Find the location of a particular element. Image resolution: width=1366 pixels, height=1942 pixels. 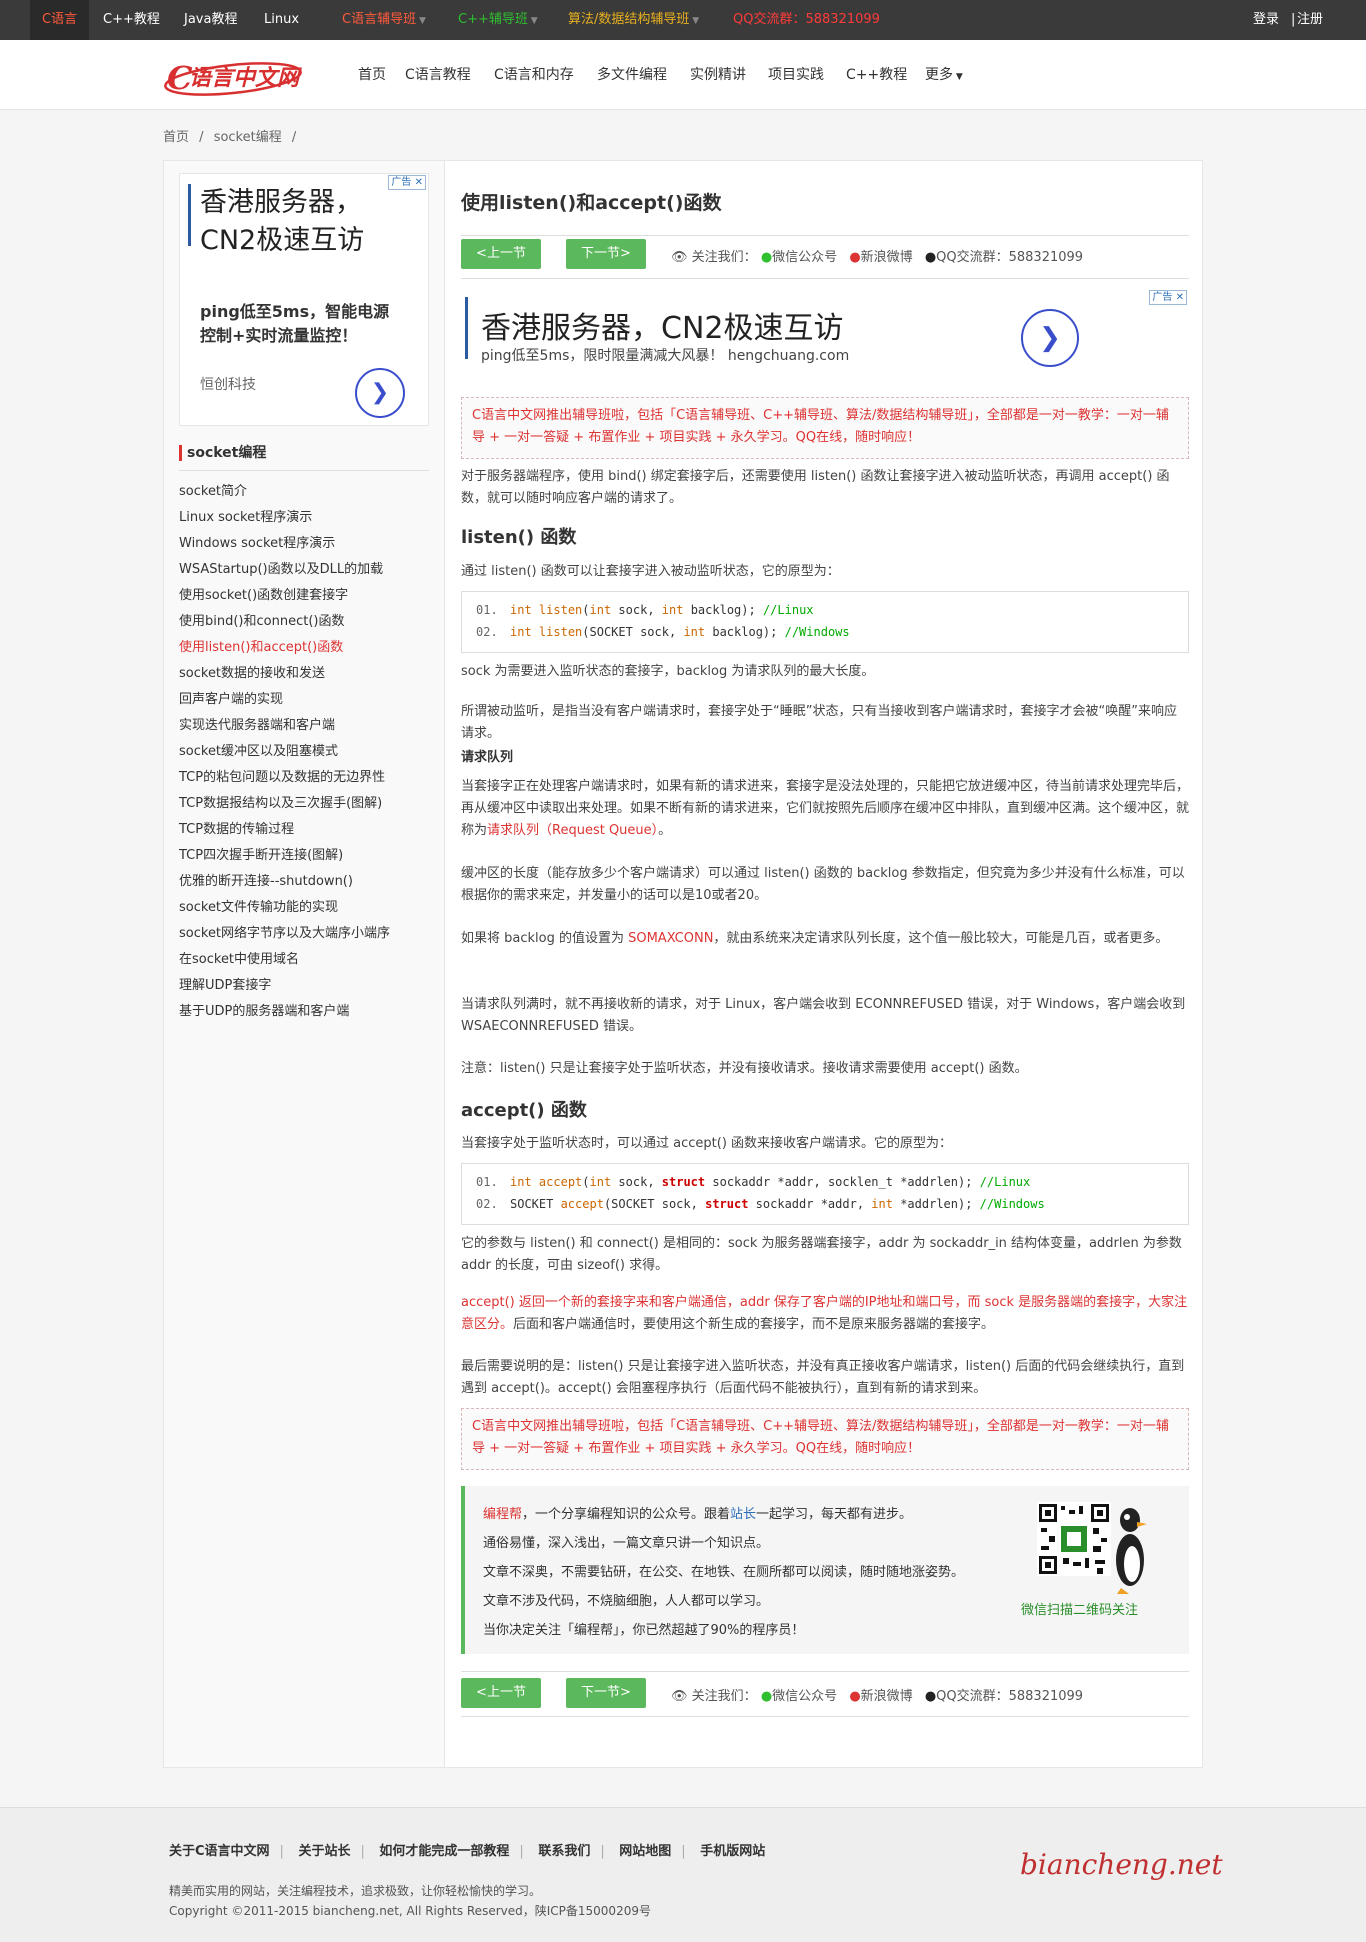

topbar-link-algo-class: 算法/数据结构辅导班 ▼ is located at coordinates (633, 20).